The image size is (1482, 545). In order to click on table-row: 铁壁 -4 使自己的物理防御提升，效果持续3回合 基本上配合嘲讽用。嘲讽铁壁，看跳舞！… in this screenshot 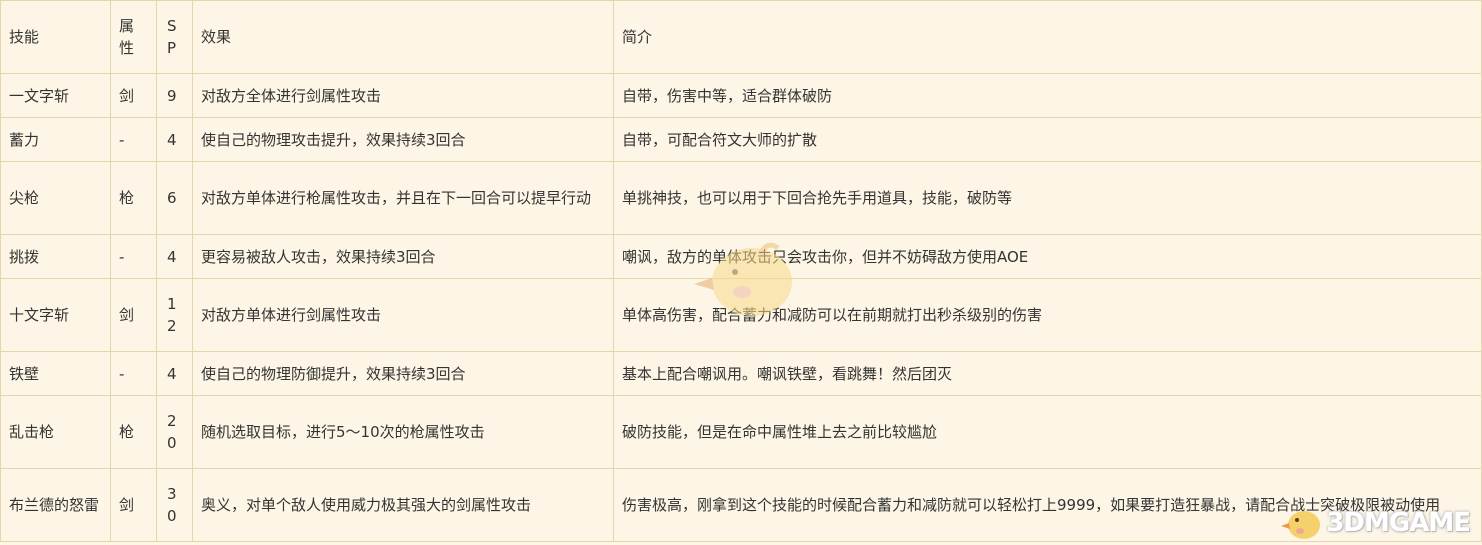, I will do `click(741, 373)`.